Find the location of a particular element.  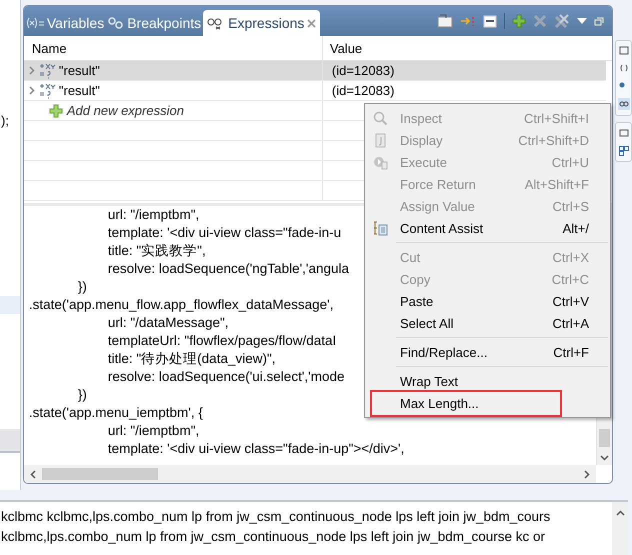

menu-item: Paste Ctrl+V is located at coordinates (487, 301).